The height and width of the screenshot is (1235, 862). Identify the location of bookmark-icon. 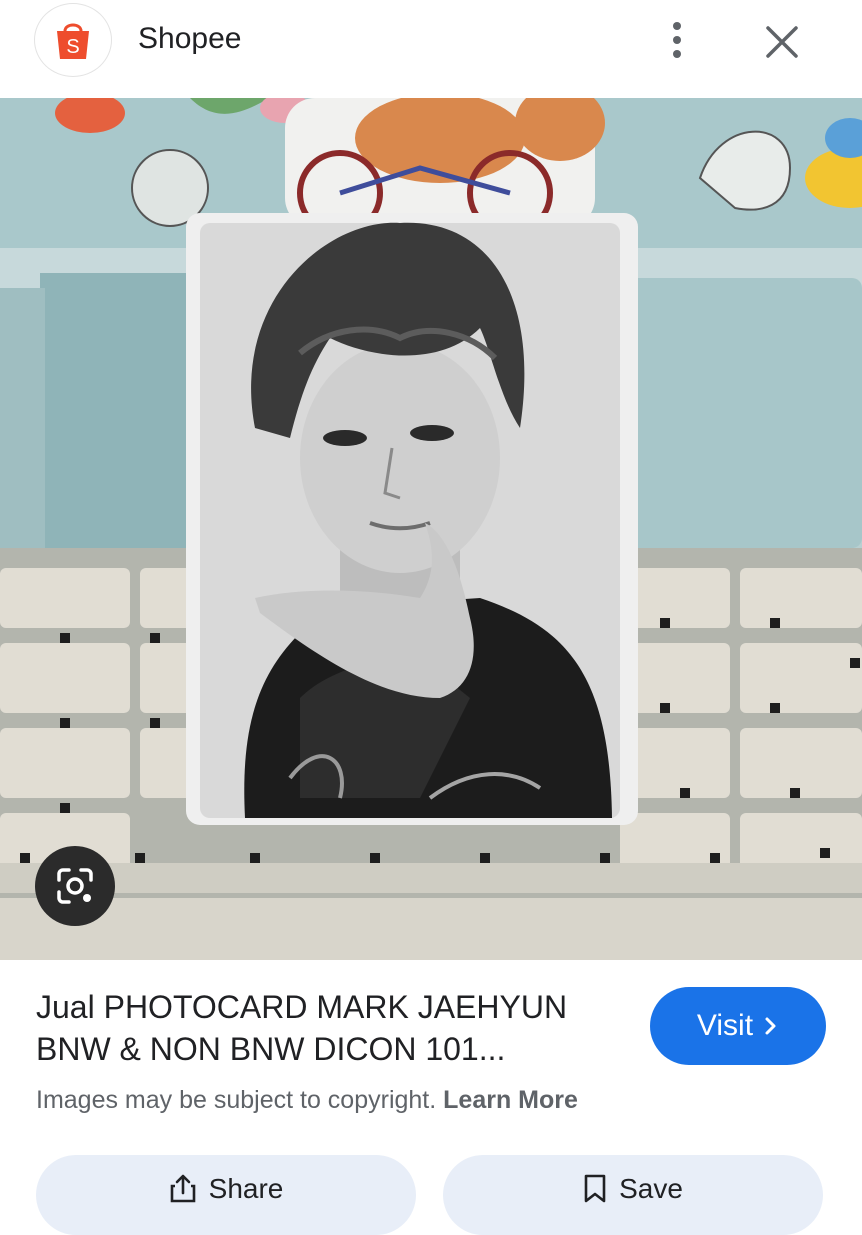
(595, 1188).